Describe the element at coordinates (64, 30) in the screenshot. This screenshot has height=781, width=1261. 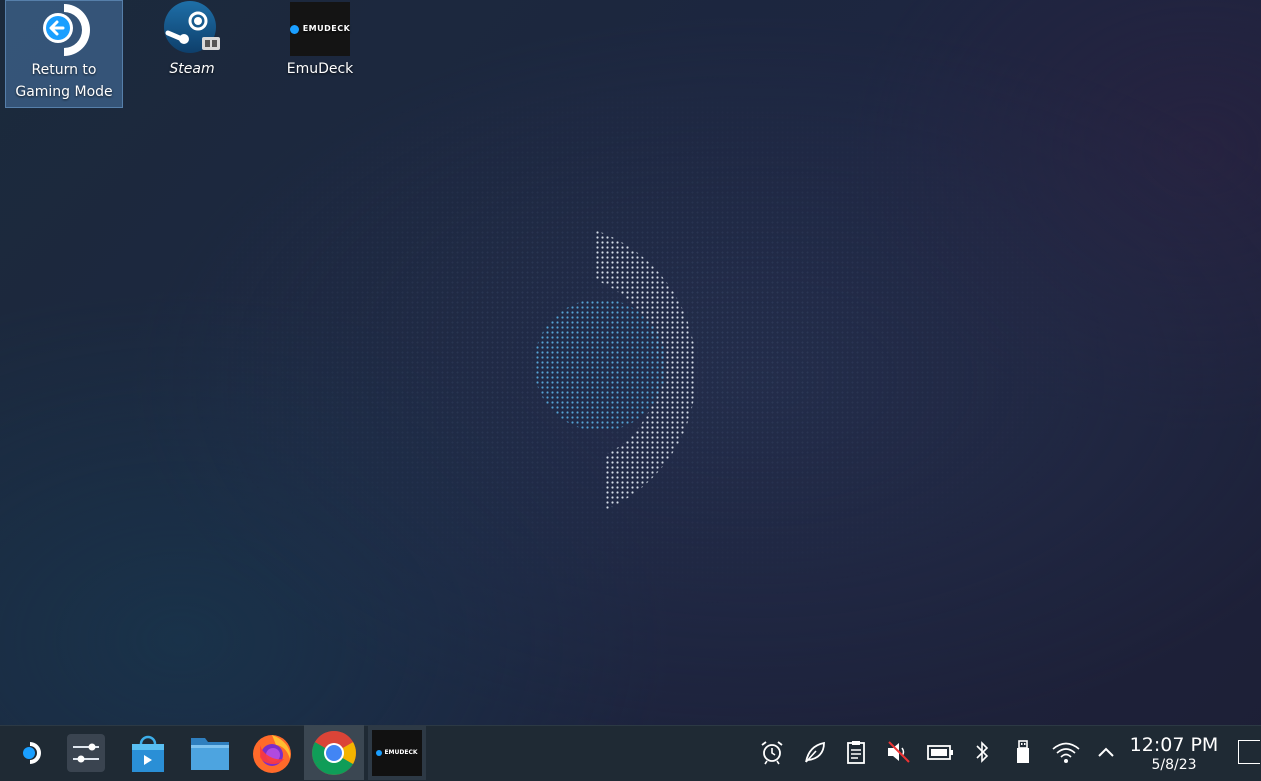
I see `return-arrow-icon` at that location.